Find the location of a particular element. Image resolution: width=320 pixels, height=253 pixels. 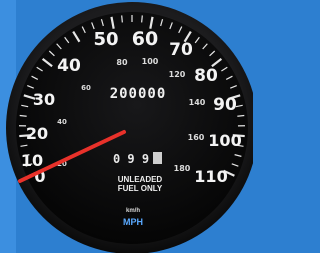

mph-label-40: 40 is located at coordinates (69, 66).